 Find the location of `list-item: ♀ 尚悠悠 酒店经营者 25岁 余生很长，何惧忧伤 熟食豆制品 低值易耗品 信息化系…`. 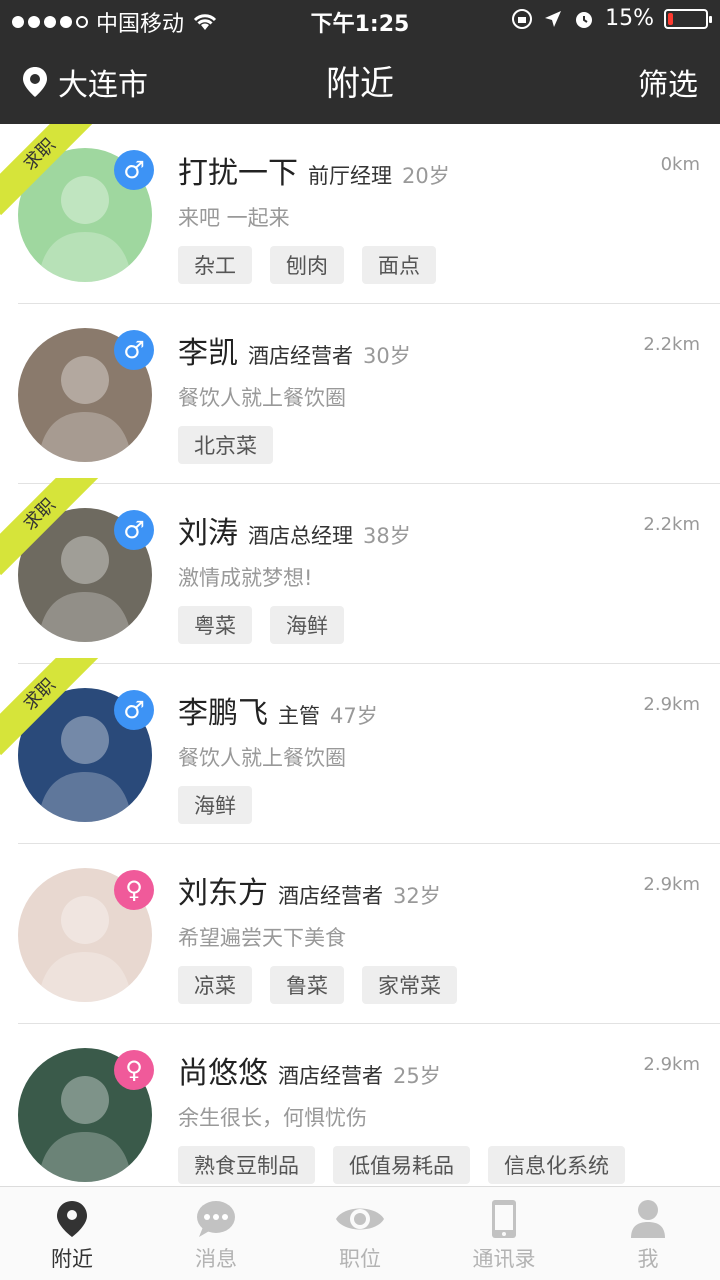

list-item: ♀ 尚悠悠 酒店经营者 25岁 余生很长，何惧忧伤 熟食豆制品 低值易耗品 信息化系… is located at coordinates (369, 1105).